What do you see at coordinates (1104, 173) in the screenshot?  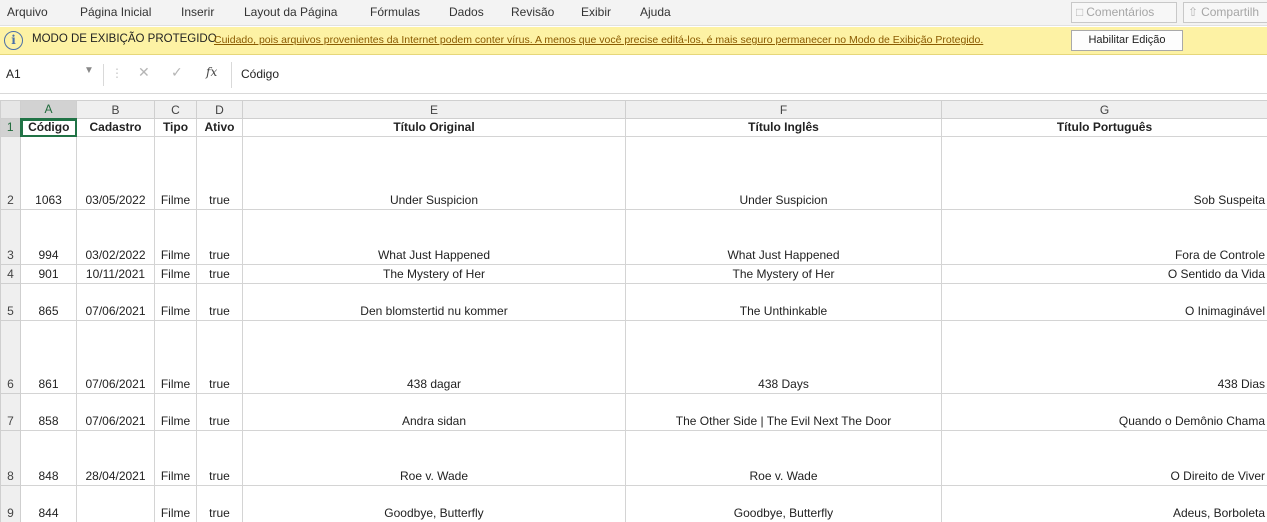 I see `cell-titulo-portugues: Sob Suspeita` at bounding box center [1104, 173].